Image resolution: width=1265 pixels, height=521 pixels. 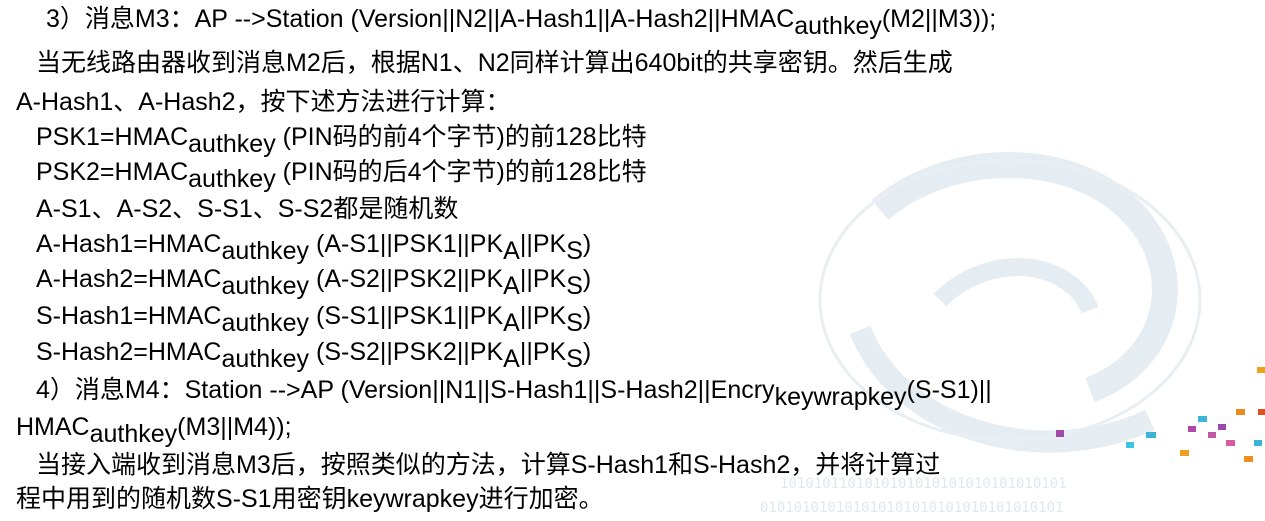 I want to click on text-run: HMAC, so click(x=53, y=427).